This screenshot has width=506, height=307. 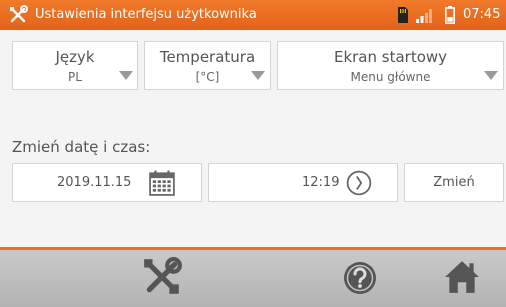 What do you see at coordinates (482, 14) in the screenshot?
I see `clock: 07:45` at bounding box center [482, 14].